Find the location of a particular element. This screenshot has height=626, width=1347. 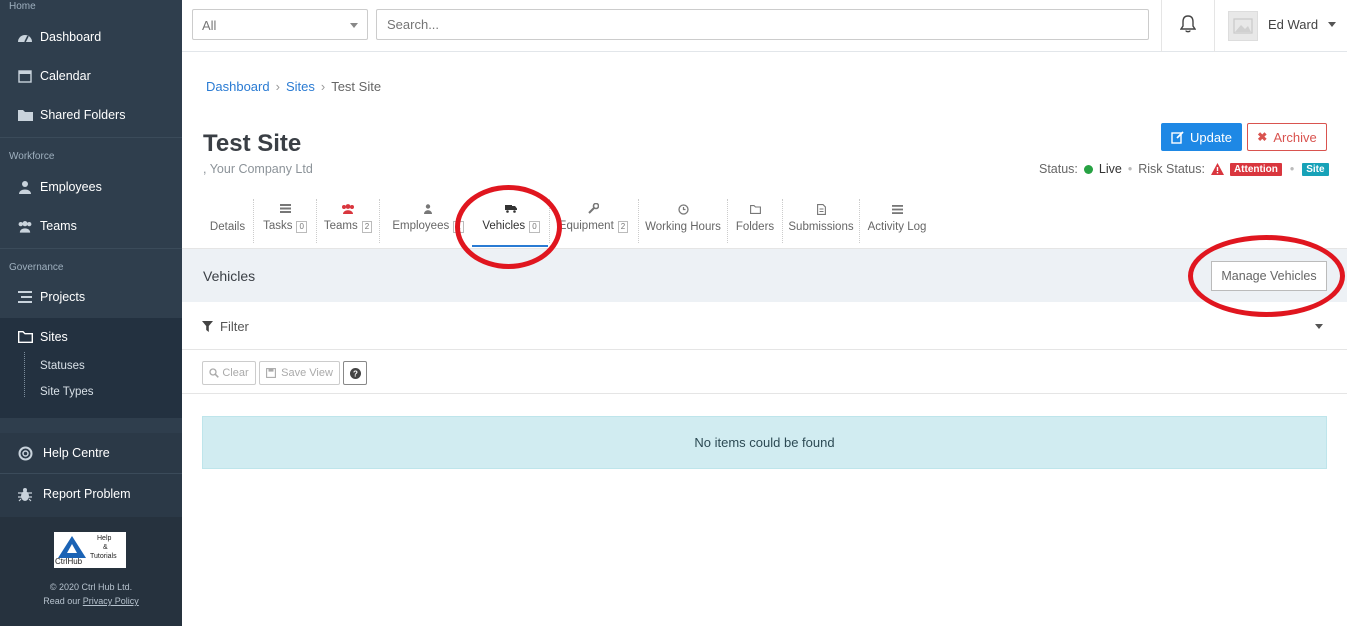

status-label: Status: is located at coordinates (1058, 169).